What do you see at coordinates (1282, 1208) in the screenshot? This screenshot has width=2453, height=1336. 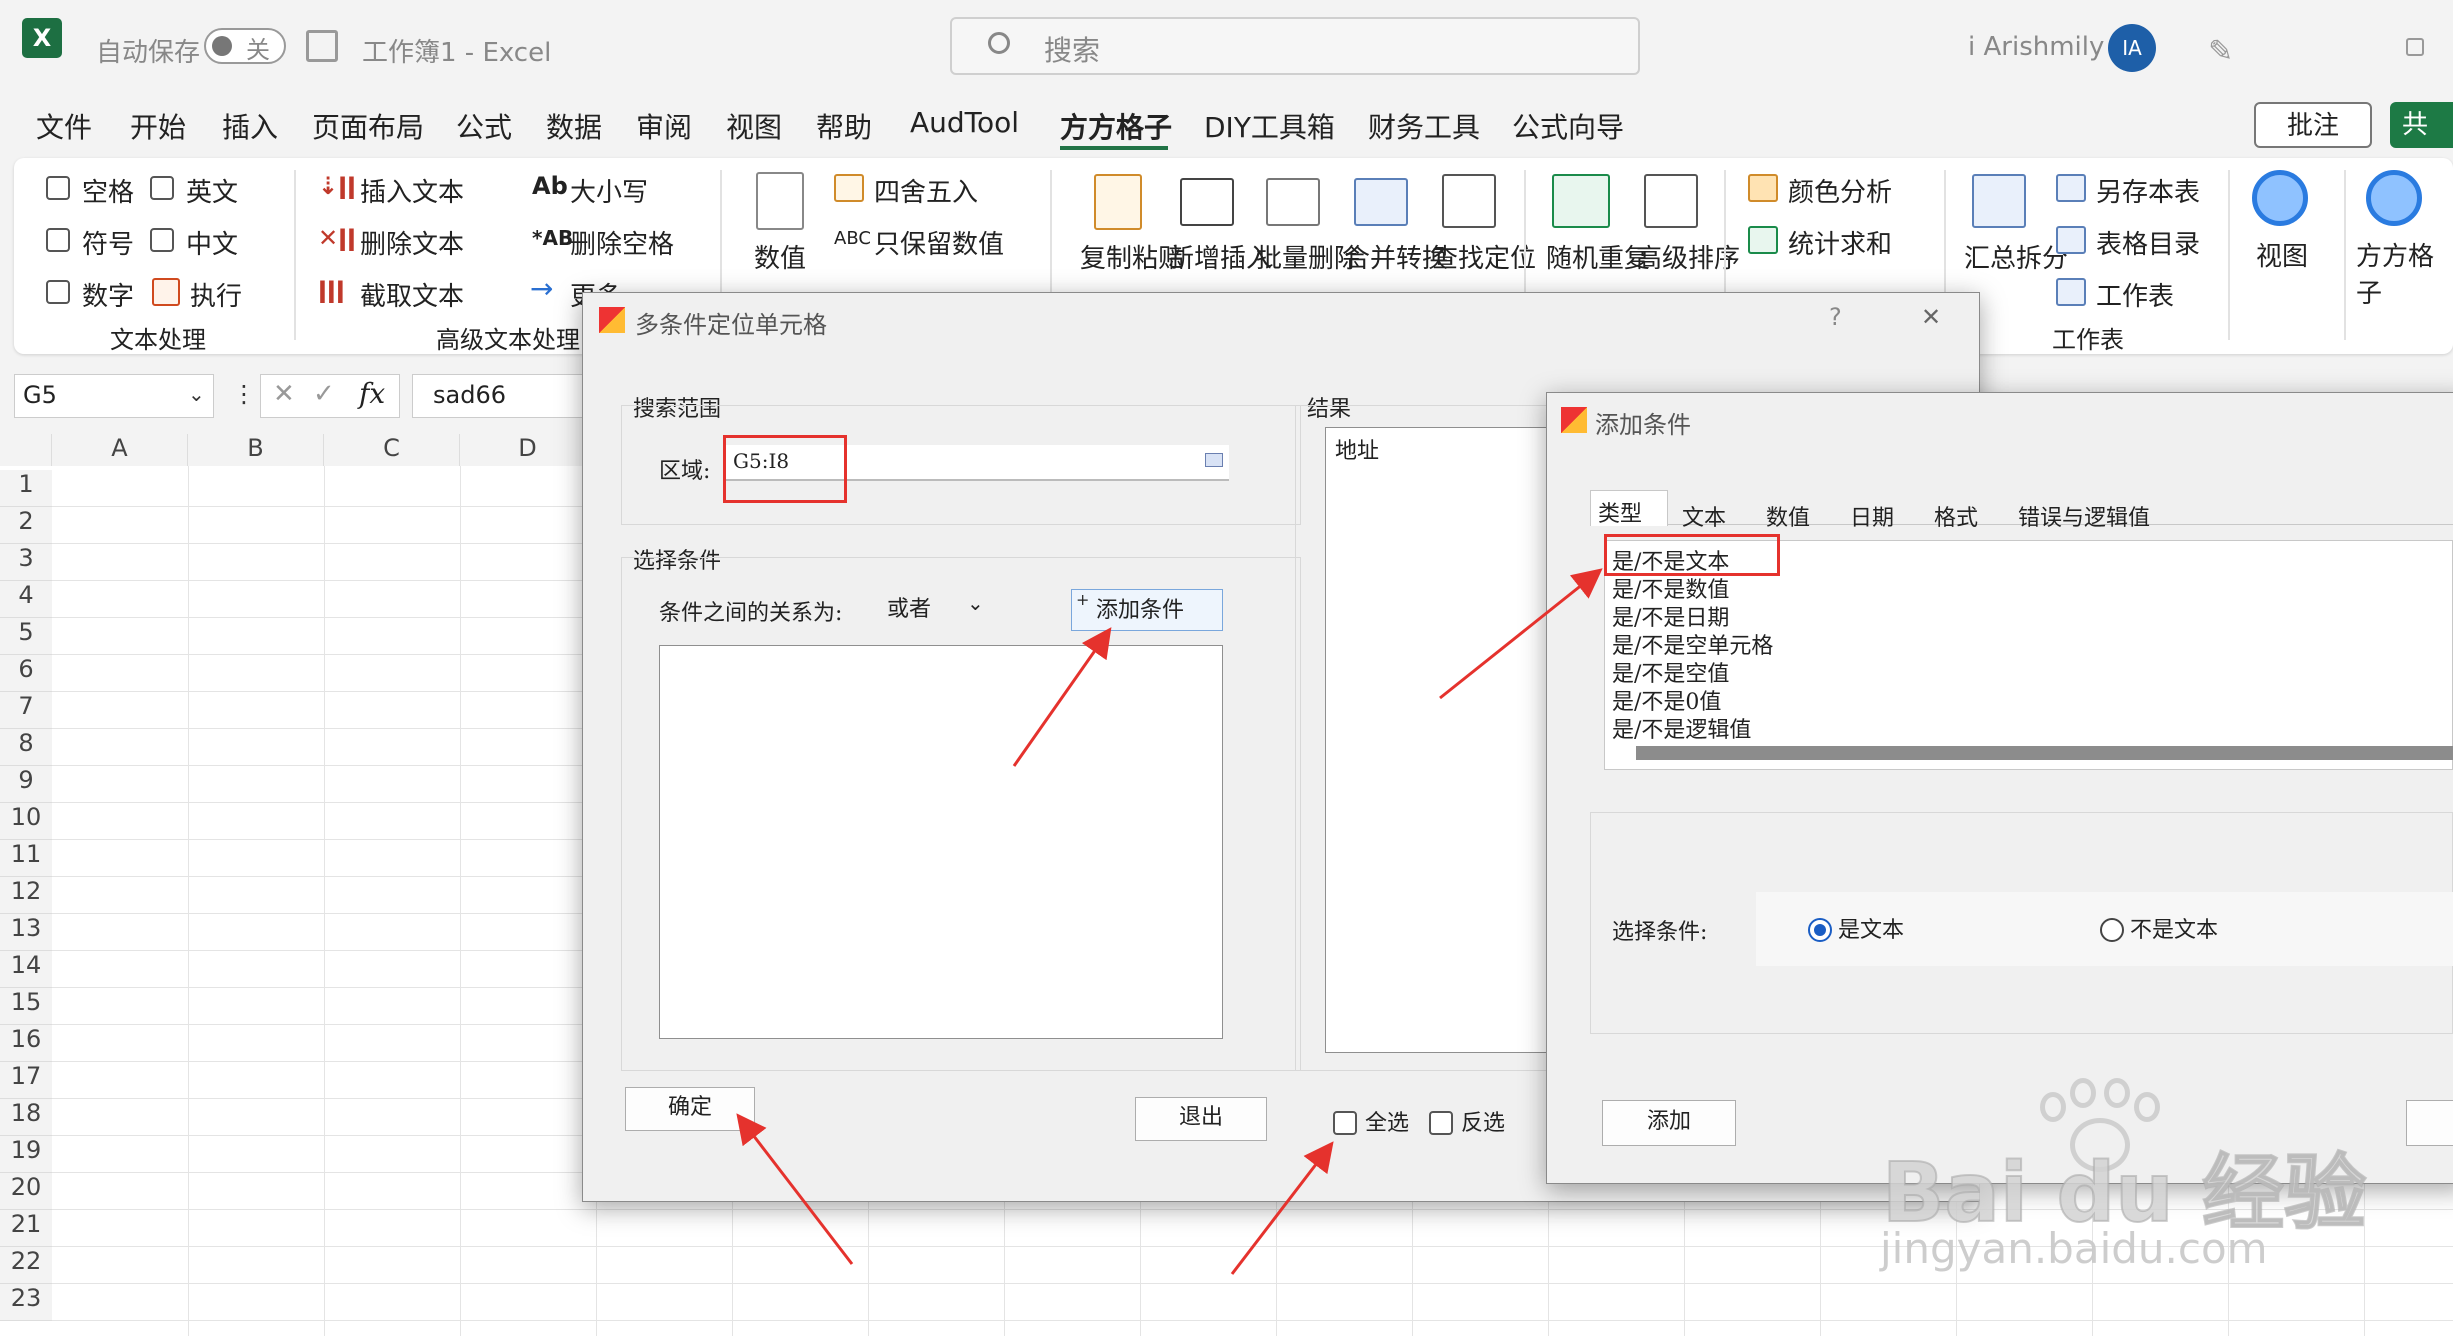 I see `arrow-to-select-all` at bounding box center [1282, 1208].